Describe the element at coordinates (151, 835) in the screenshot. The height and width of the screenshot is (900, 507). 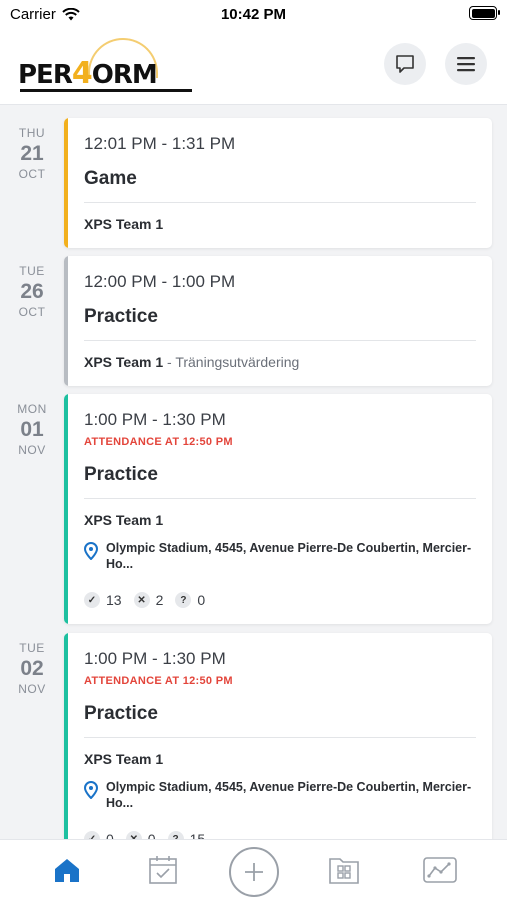
I see `no-count: 0` at that location.